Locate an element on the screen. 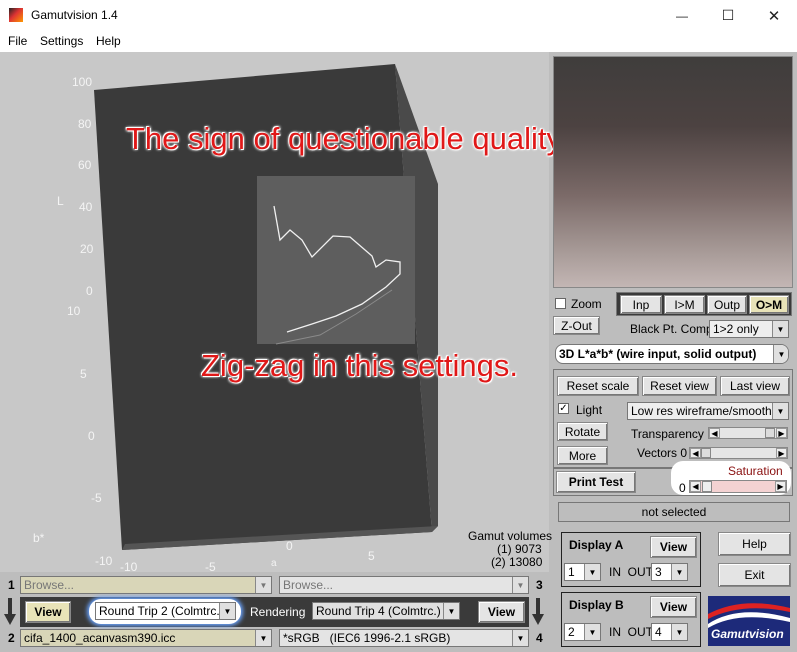  black-pt-value: 1>2 only is located at coordinates (736, 329).